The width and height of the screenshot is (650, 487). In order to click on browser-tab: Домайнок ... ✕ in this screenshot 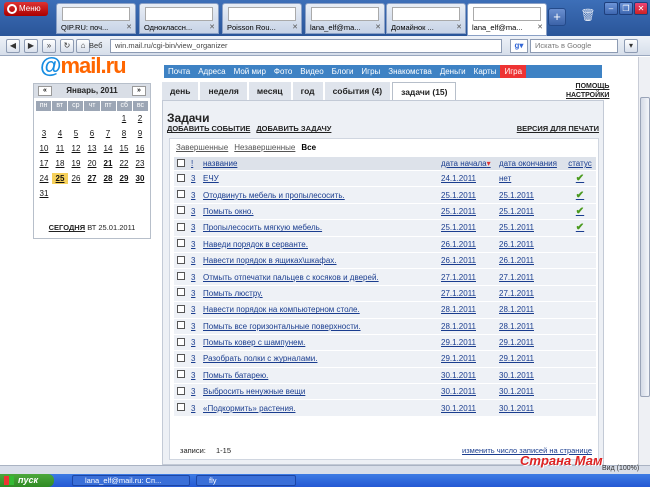, I will do `click(426, 18)`.